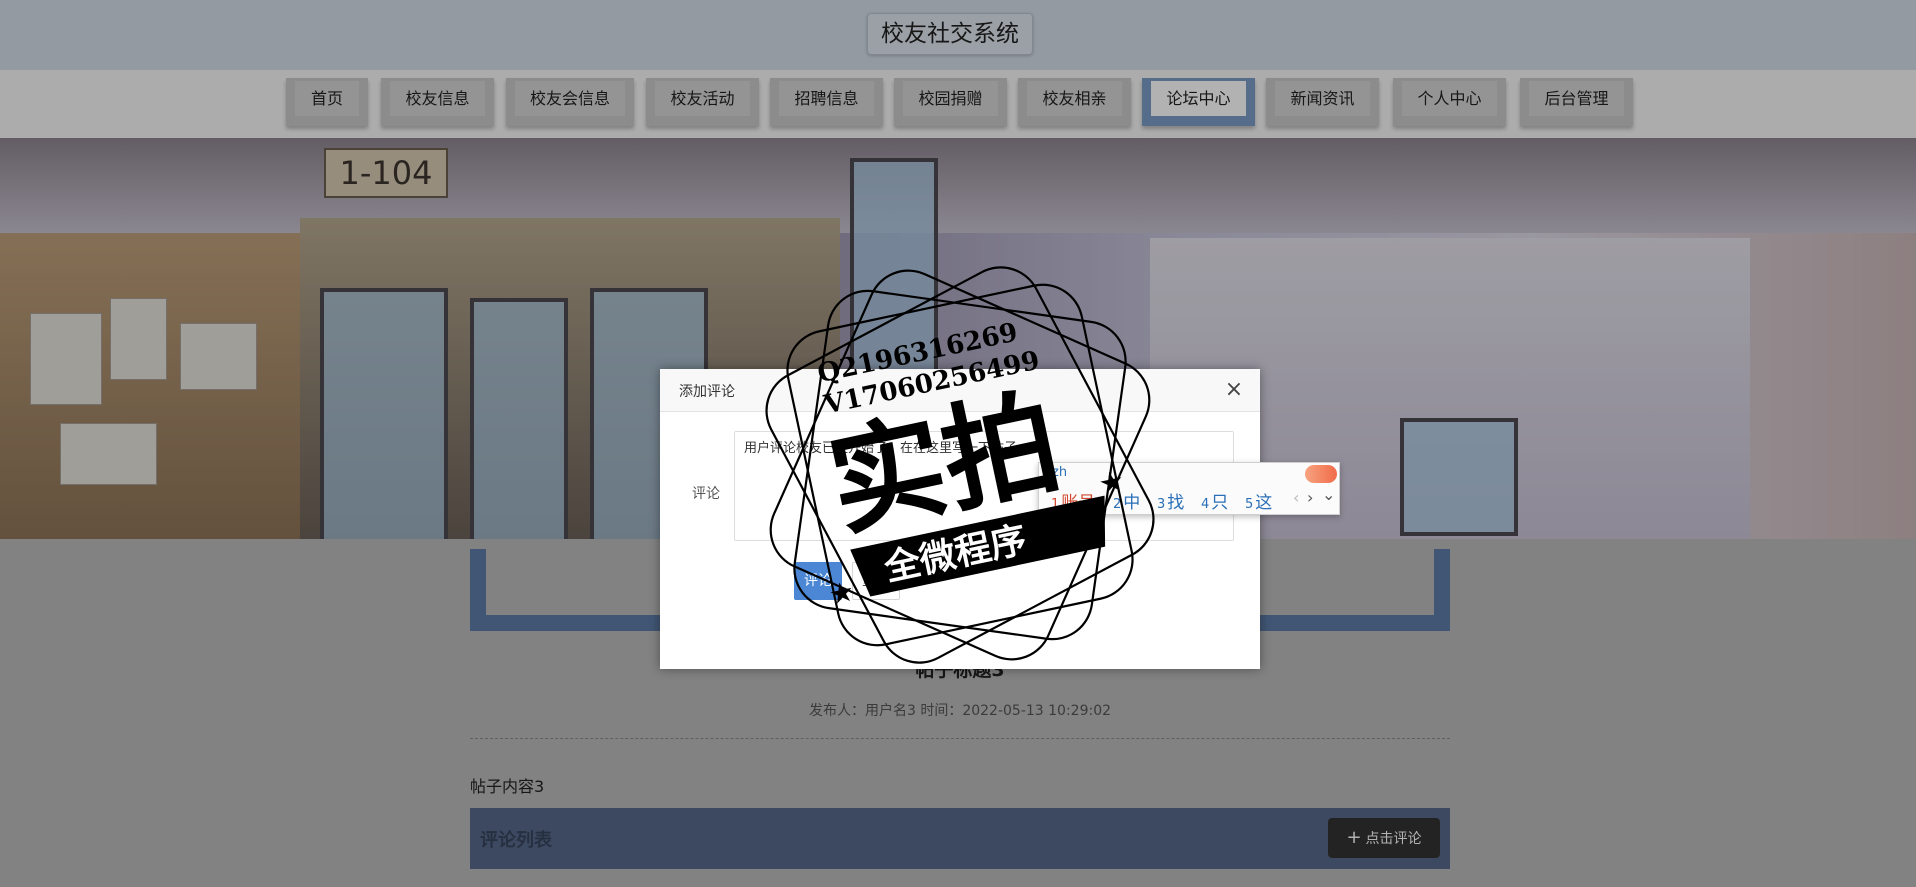  What do you see at coordinates (1234, 390) in the screenshot?
I see `close-icon: ×` at bounding box center [1234, 390].